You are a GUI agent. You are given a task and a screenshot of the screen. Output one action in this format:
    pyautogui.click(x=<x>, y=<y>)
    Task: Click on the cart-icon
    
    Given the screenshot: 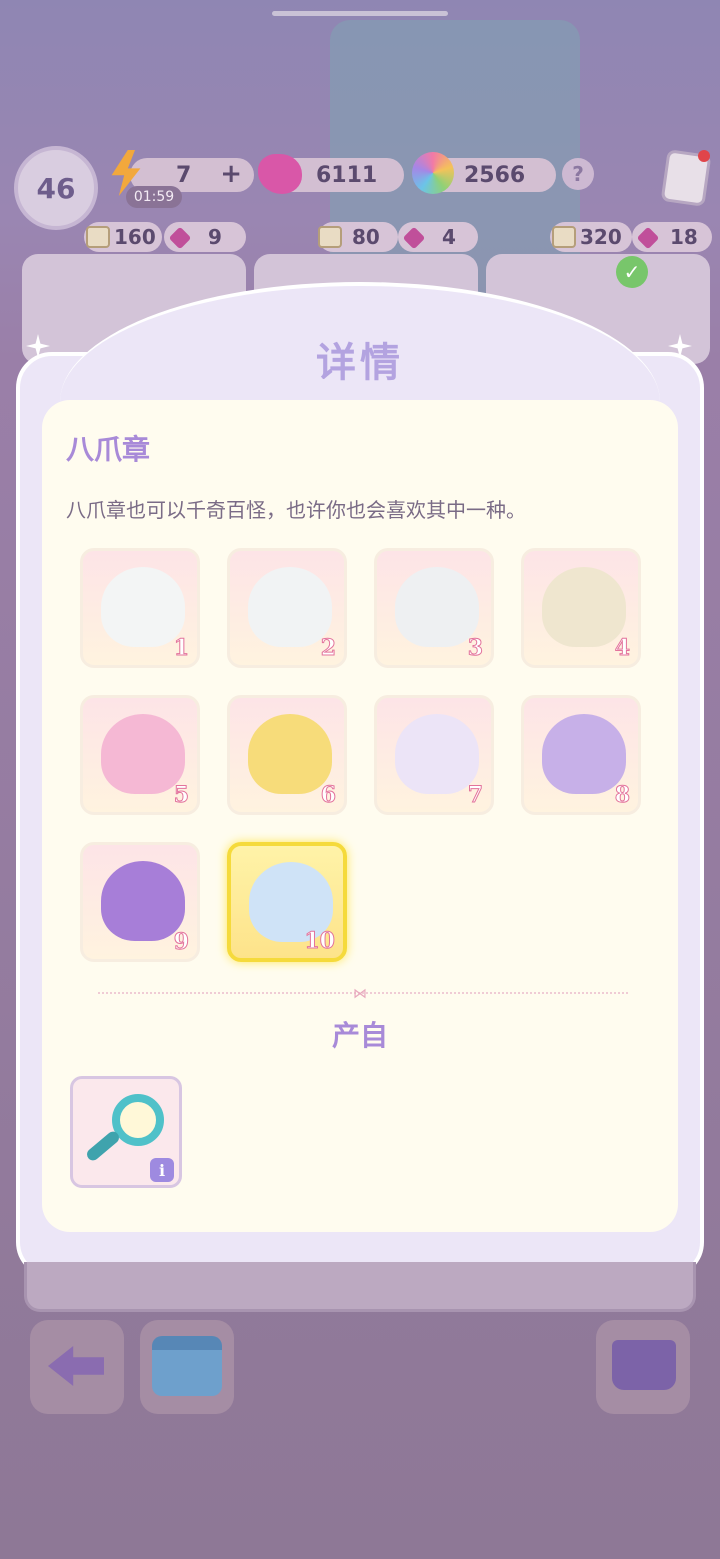 What is the action you would take?
    pyautogui.click(x=644, y=1365)
    